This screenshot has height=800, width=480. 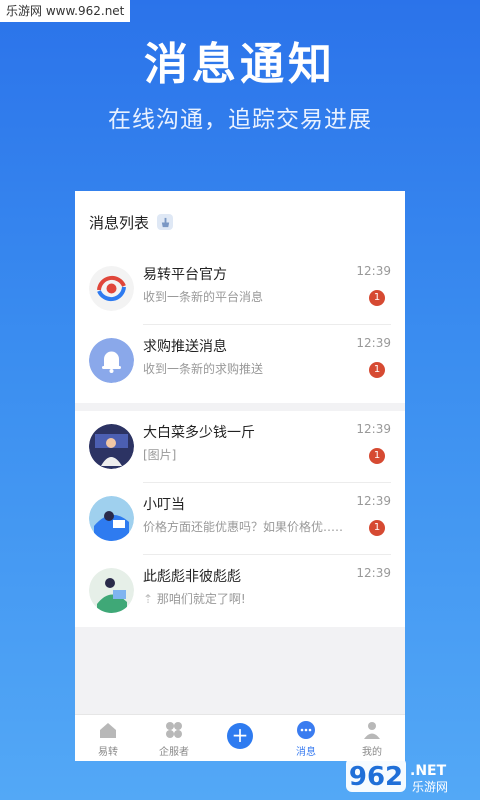 What do you see at coordinates (150, 599) in the screenshot?
I see `pin-icon: ⇡` at bounding box center [150, 599].